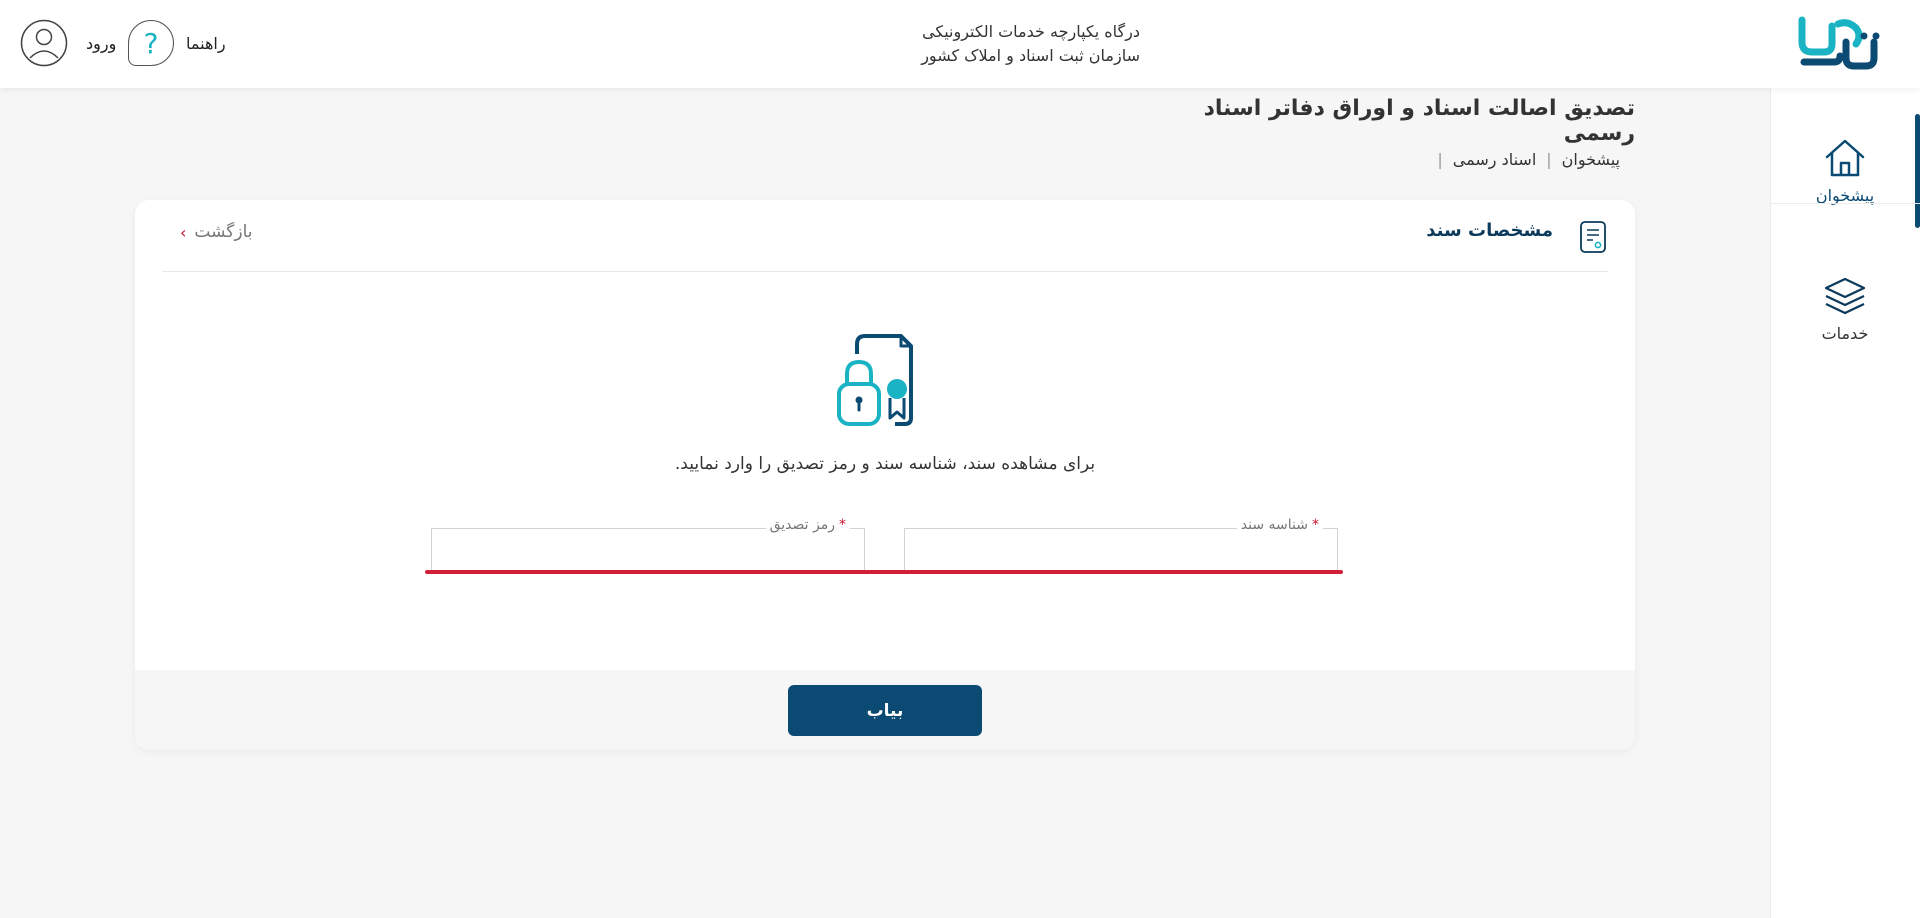 The width and height of the screenshot is (1920, 918). What do you see at coordinates (885, 236) in the screenshot?
I see `card-header: مشخصات سند بازگشت ›` at bounding box center [885, 236].